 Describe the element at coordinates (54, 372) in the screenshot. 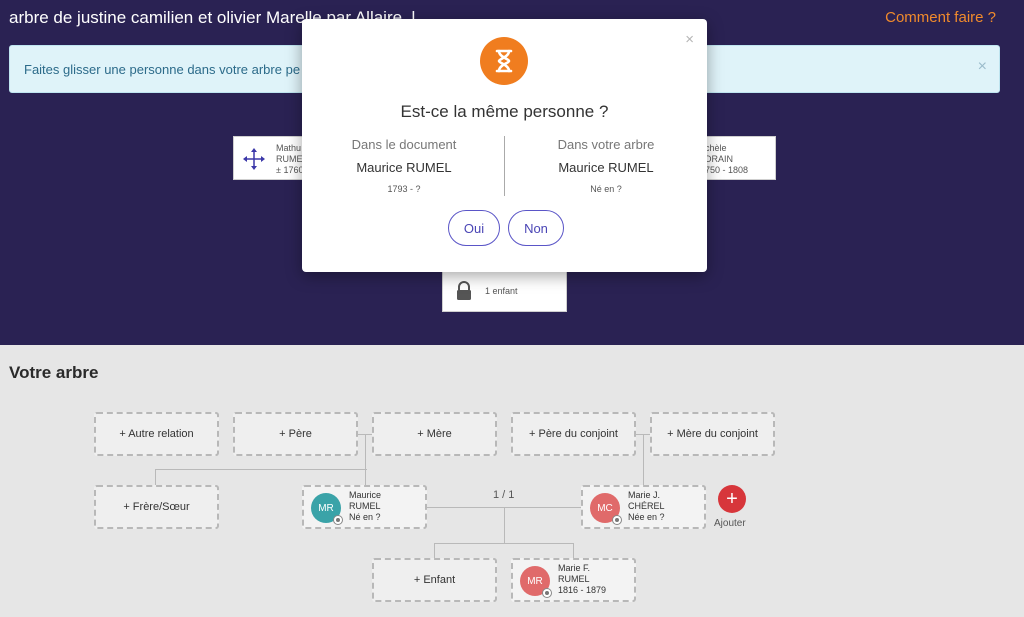

I see `tree-title: Votre arbre` at that location.